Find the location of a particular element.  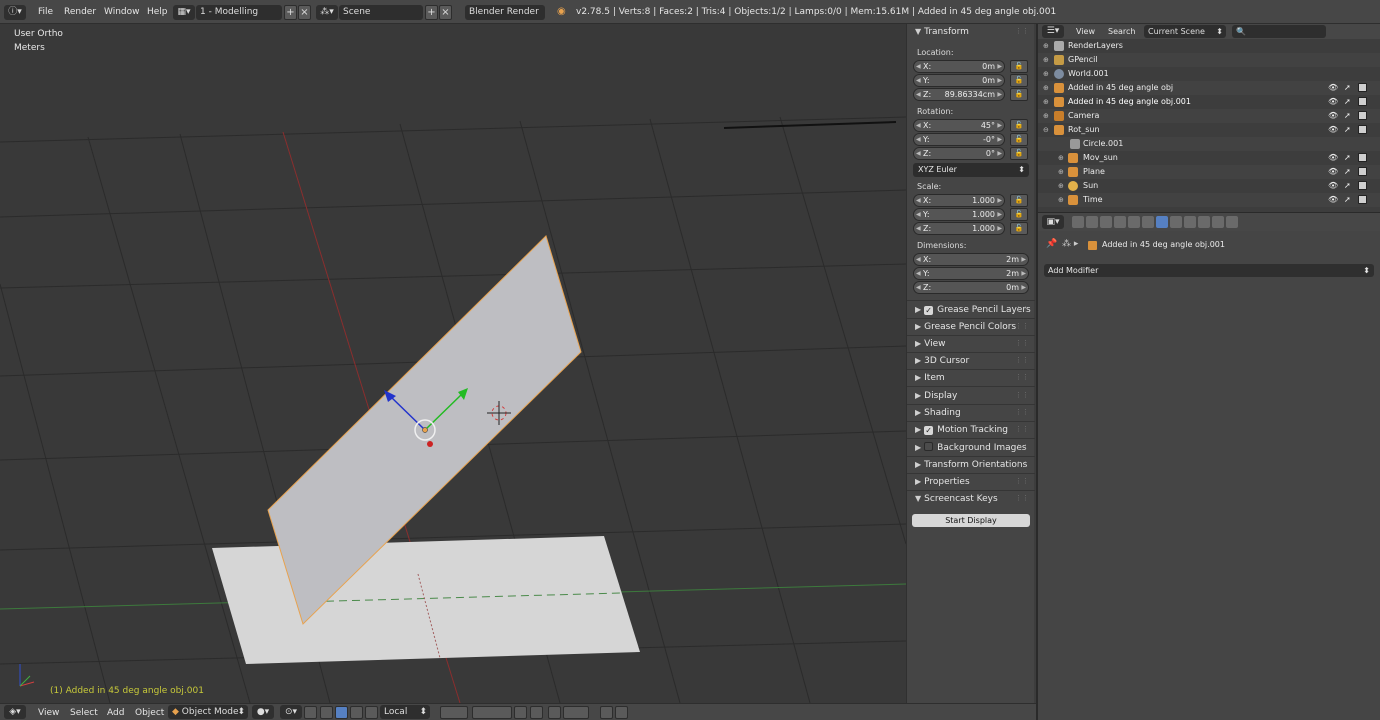

dimensions-x-field: ◀ X: 2m ▶ is located at coordinates (971, 259).